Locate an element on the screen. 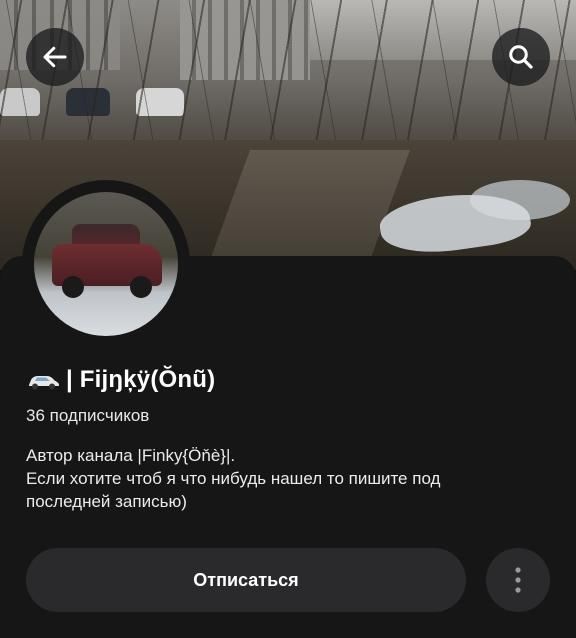  search-button is located at coordinates (521, 57).